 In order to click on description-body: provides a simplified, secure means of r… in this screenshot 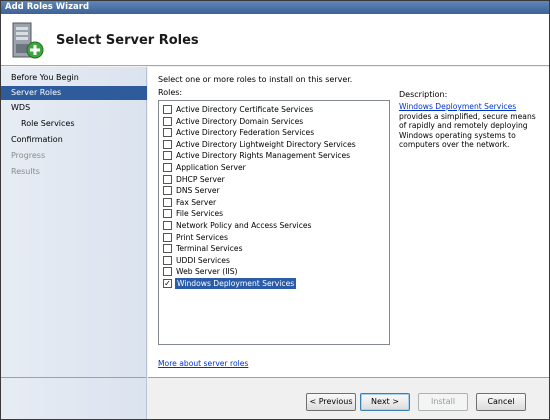, I will do `click(467, 130)`.